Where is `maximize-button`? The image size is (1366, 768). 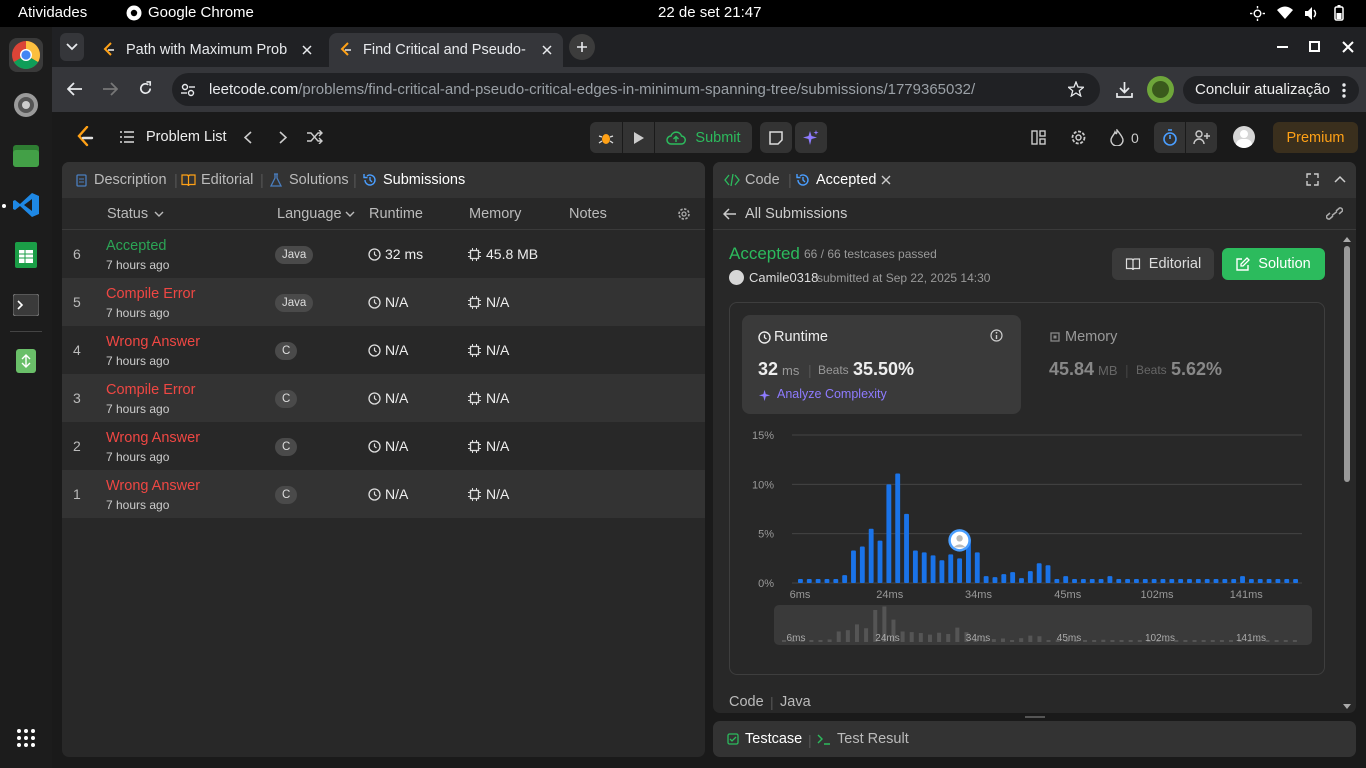 maximize-button is located at coordinates (1315, 47).